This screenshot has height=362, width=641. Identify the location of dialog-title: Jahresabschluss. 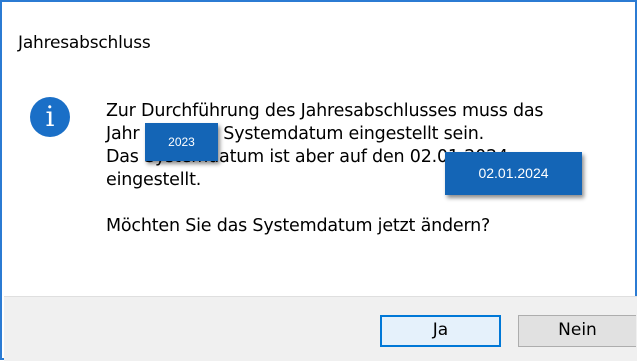
(84, 43).